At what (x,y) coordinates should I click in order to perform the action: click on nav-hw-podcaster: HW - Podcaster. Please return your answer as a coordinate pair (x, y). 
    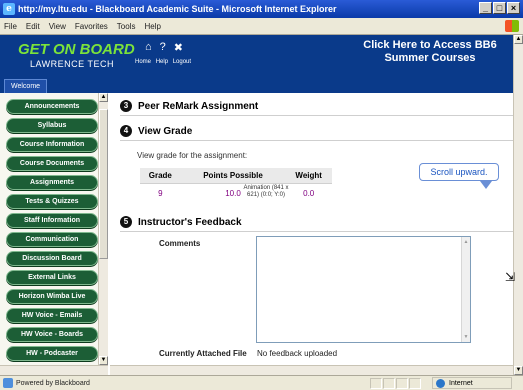
    Looking at the image, I should click on (52, 353).